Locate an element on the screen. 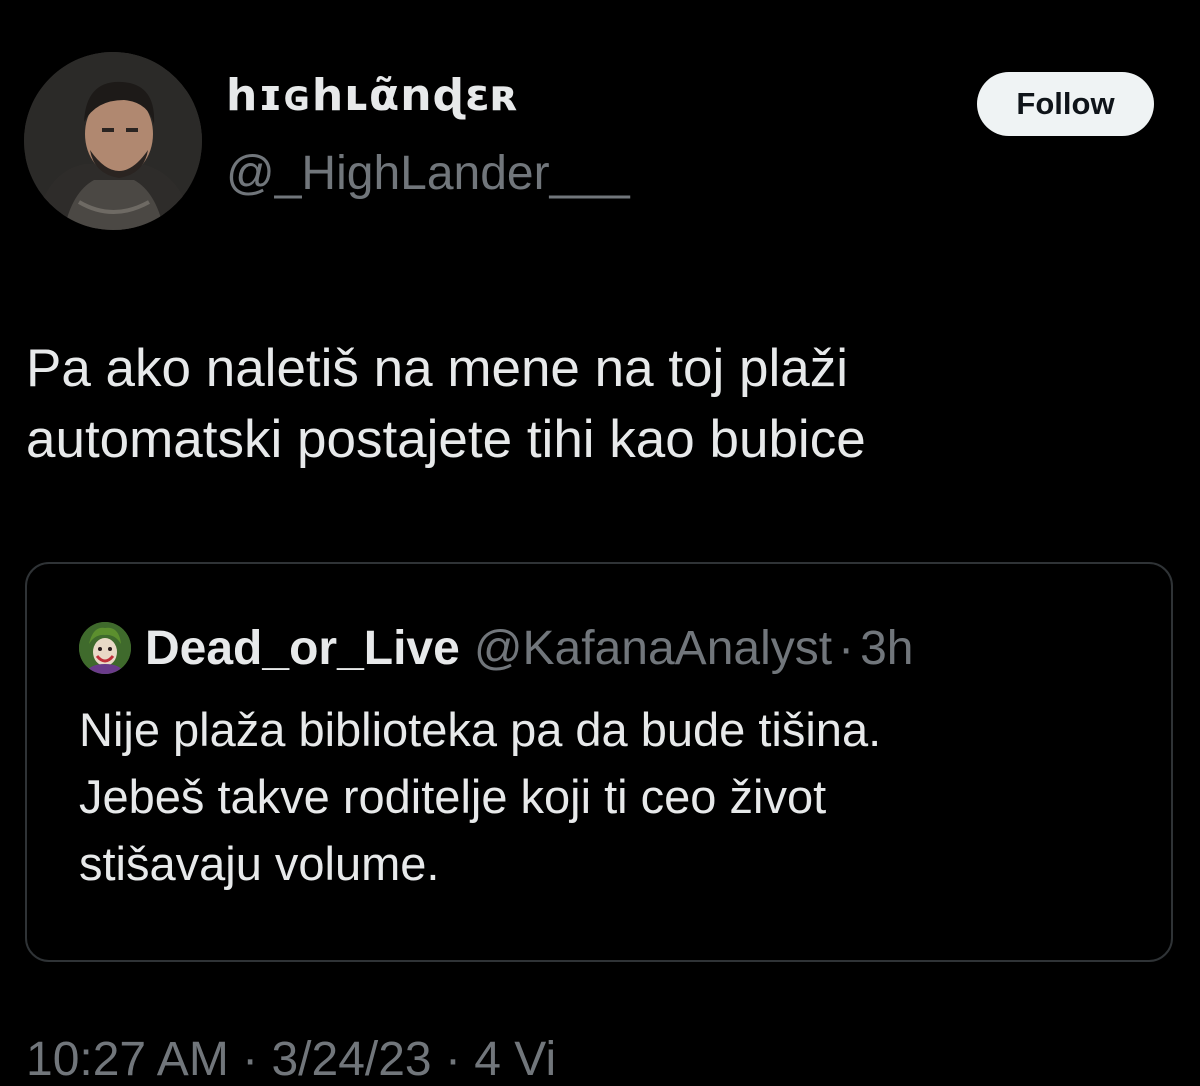 The height and width of the screenshot is (1086, 1200). author-display-name: hɪɢhʟᾶnɖɛʀ is located at coordinates (373, 96).